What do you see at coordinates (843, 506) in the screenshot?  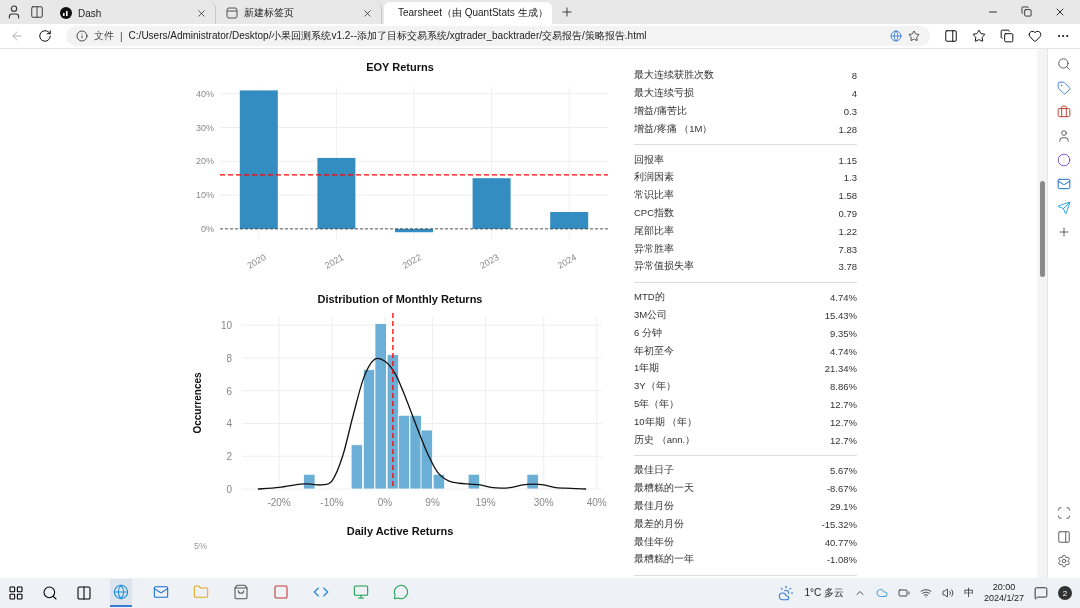 I see `metric-value: 29.1%` at bounding box center [843, 506].